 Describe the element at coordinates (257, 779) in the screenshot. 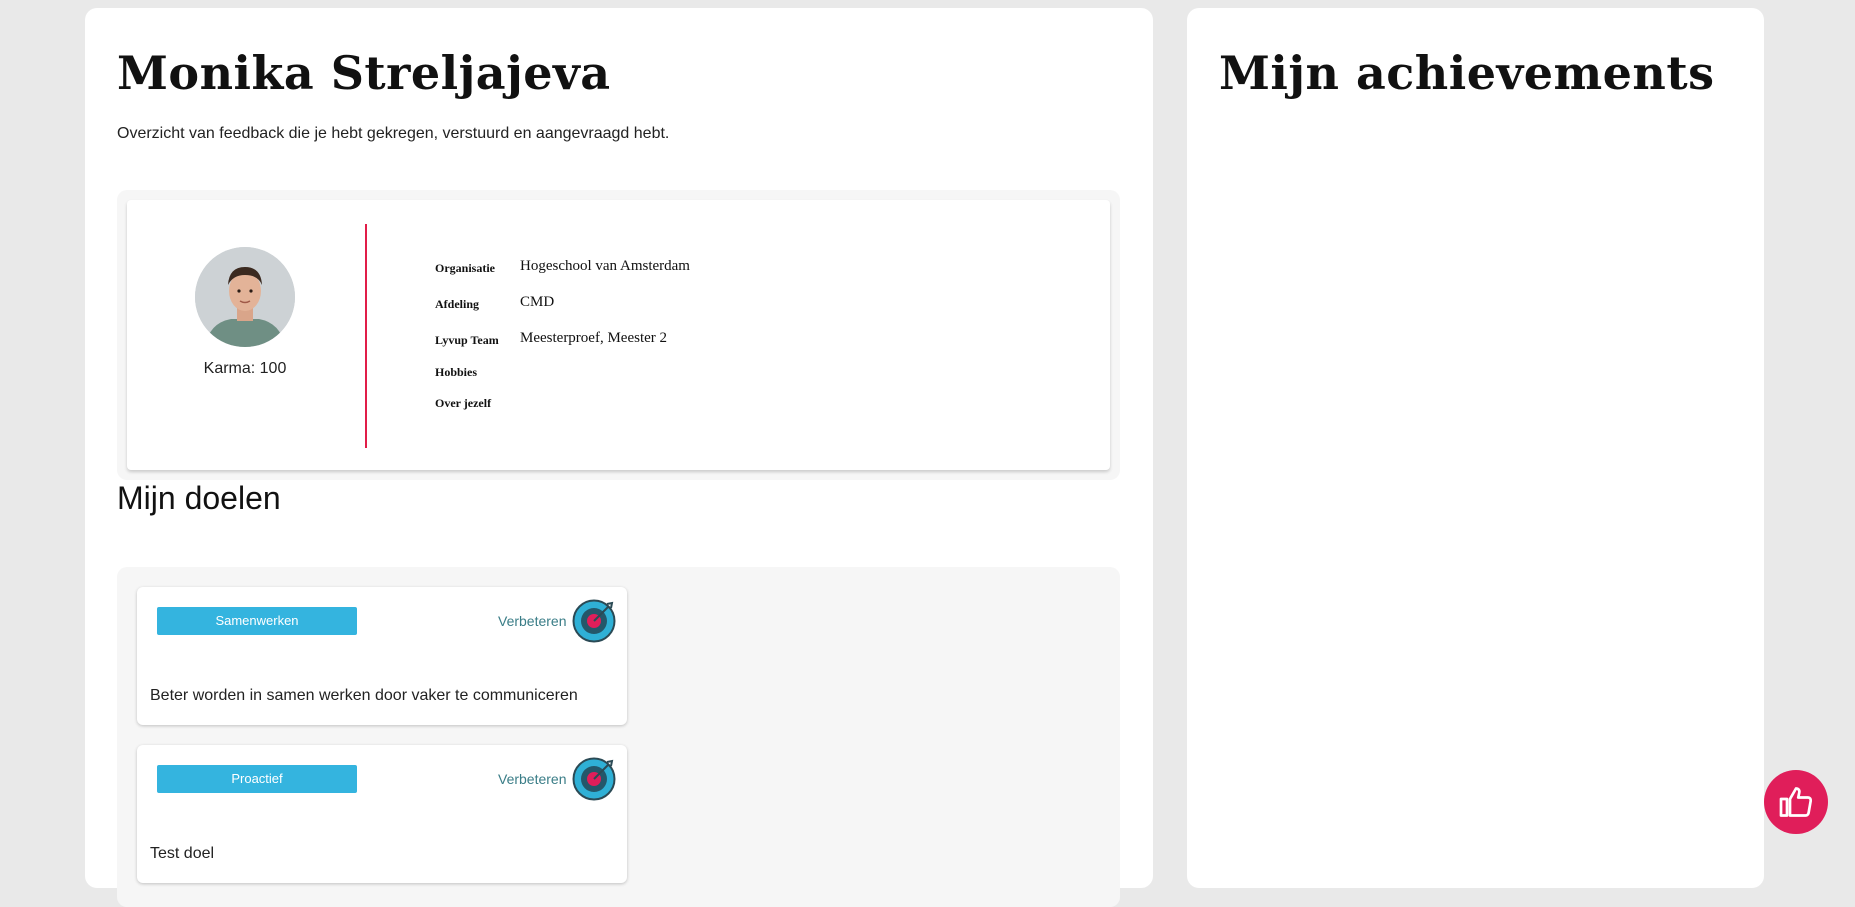

I see `goal-tag: Proactief` at that location.